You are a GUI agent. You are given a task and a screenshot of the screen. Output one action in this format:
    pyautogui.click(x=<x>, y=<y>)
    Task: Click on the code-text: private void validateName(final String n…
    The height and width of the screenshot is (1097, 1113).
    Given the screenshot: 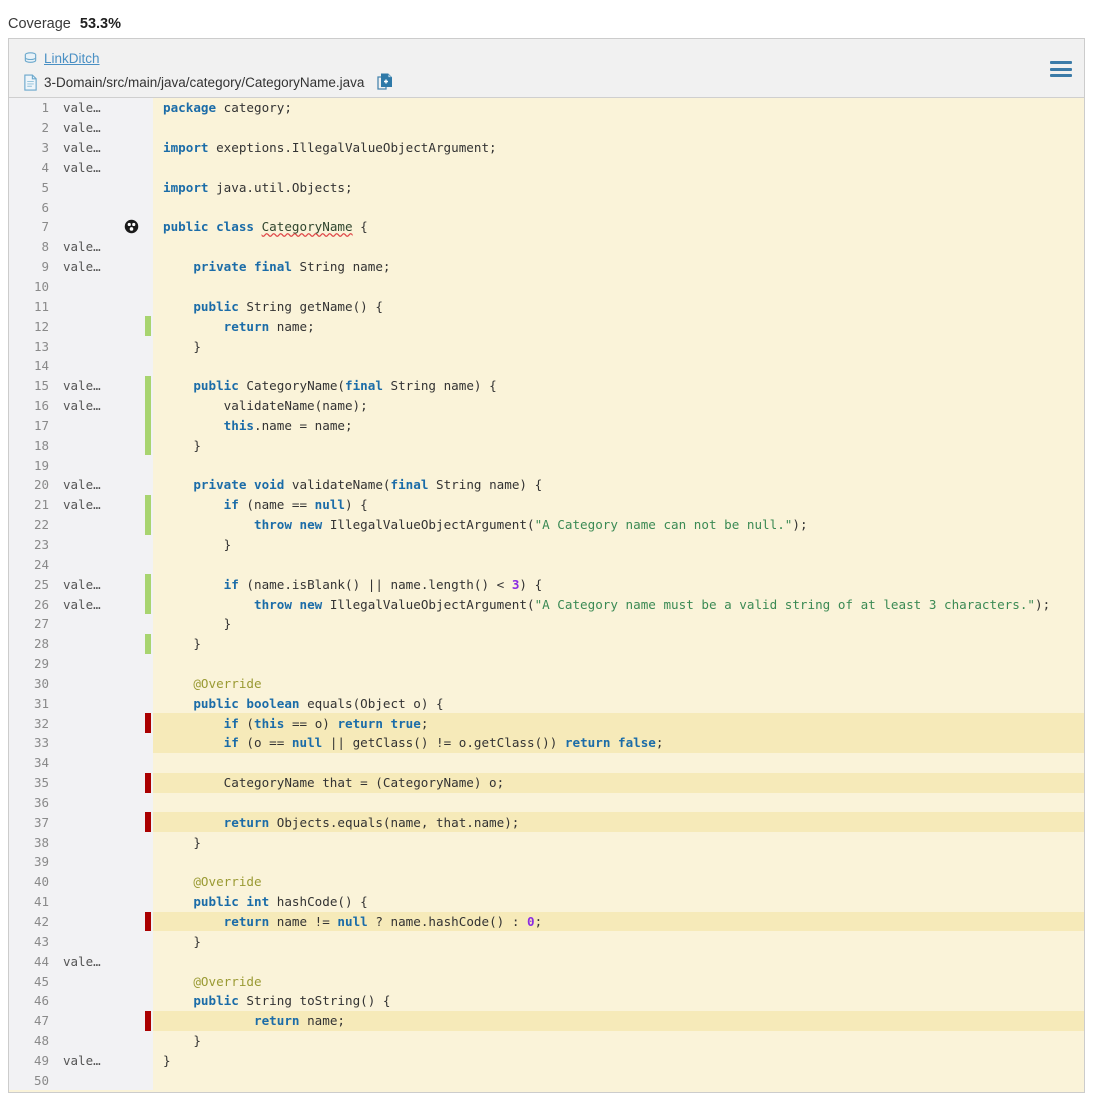 What is the action you would take?
    pyautogui.click(x=618, y=485)
    